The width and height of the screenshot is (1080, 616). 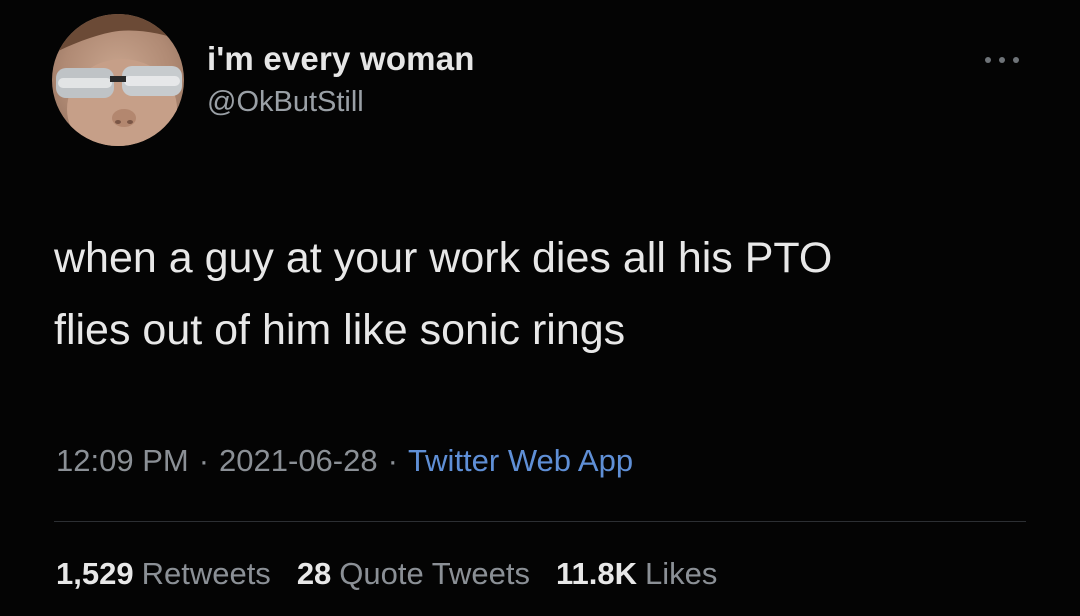 What do you see at coordinates (314, 573) in the screenshot?
I see `quote-tweets-count: 28` at bounding box center [314, 573].